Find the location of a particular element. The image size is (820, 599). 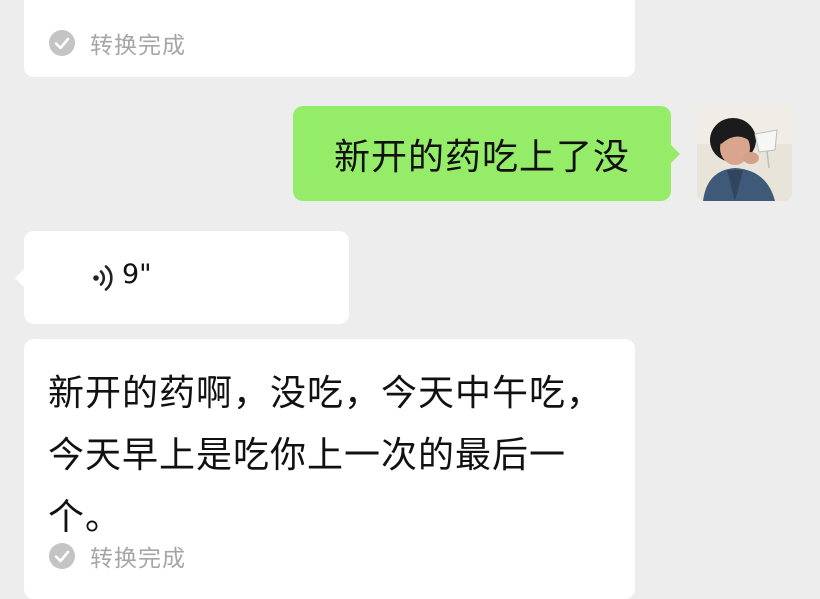

voice-wave-icon is located at coordinates (103, 278).